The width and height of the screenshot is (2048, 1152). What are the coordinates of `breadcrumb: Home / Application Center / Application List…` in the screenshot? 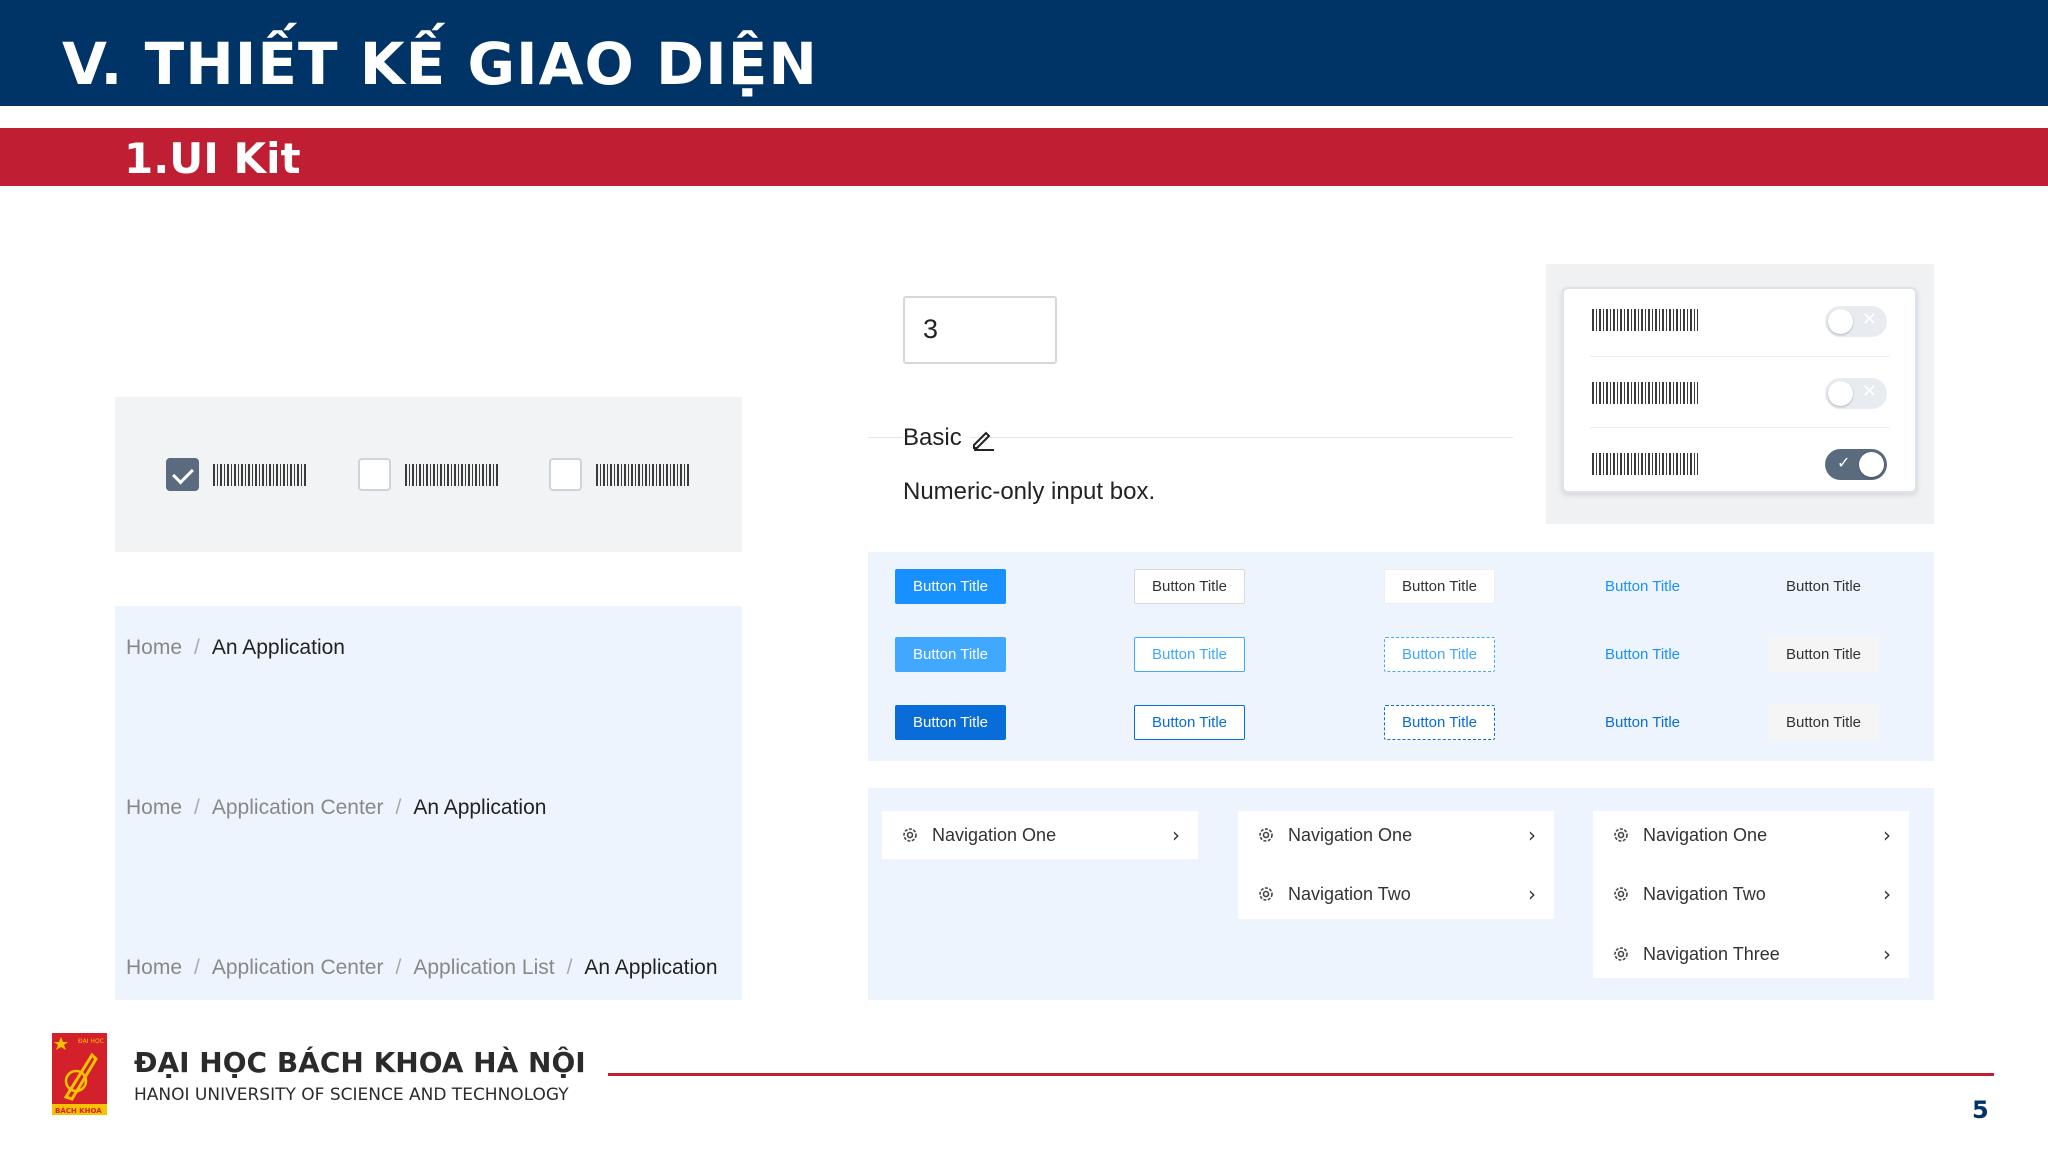 It's located at (422, 968).